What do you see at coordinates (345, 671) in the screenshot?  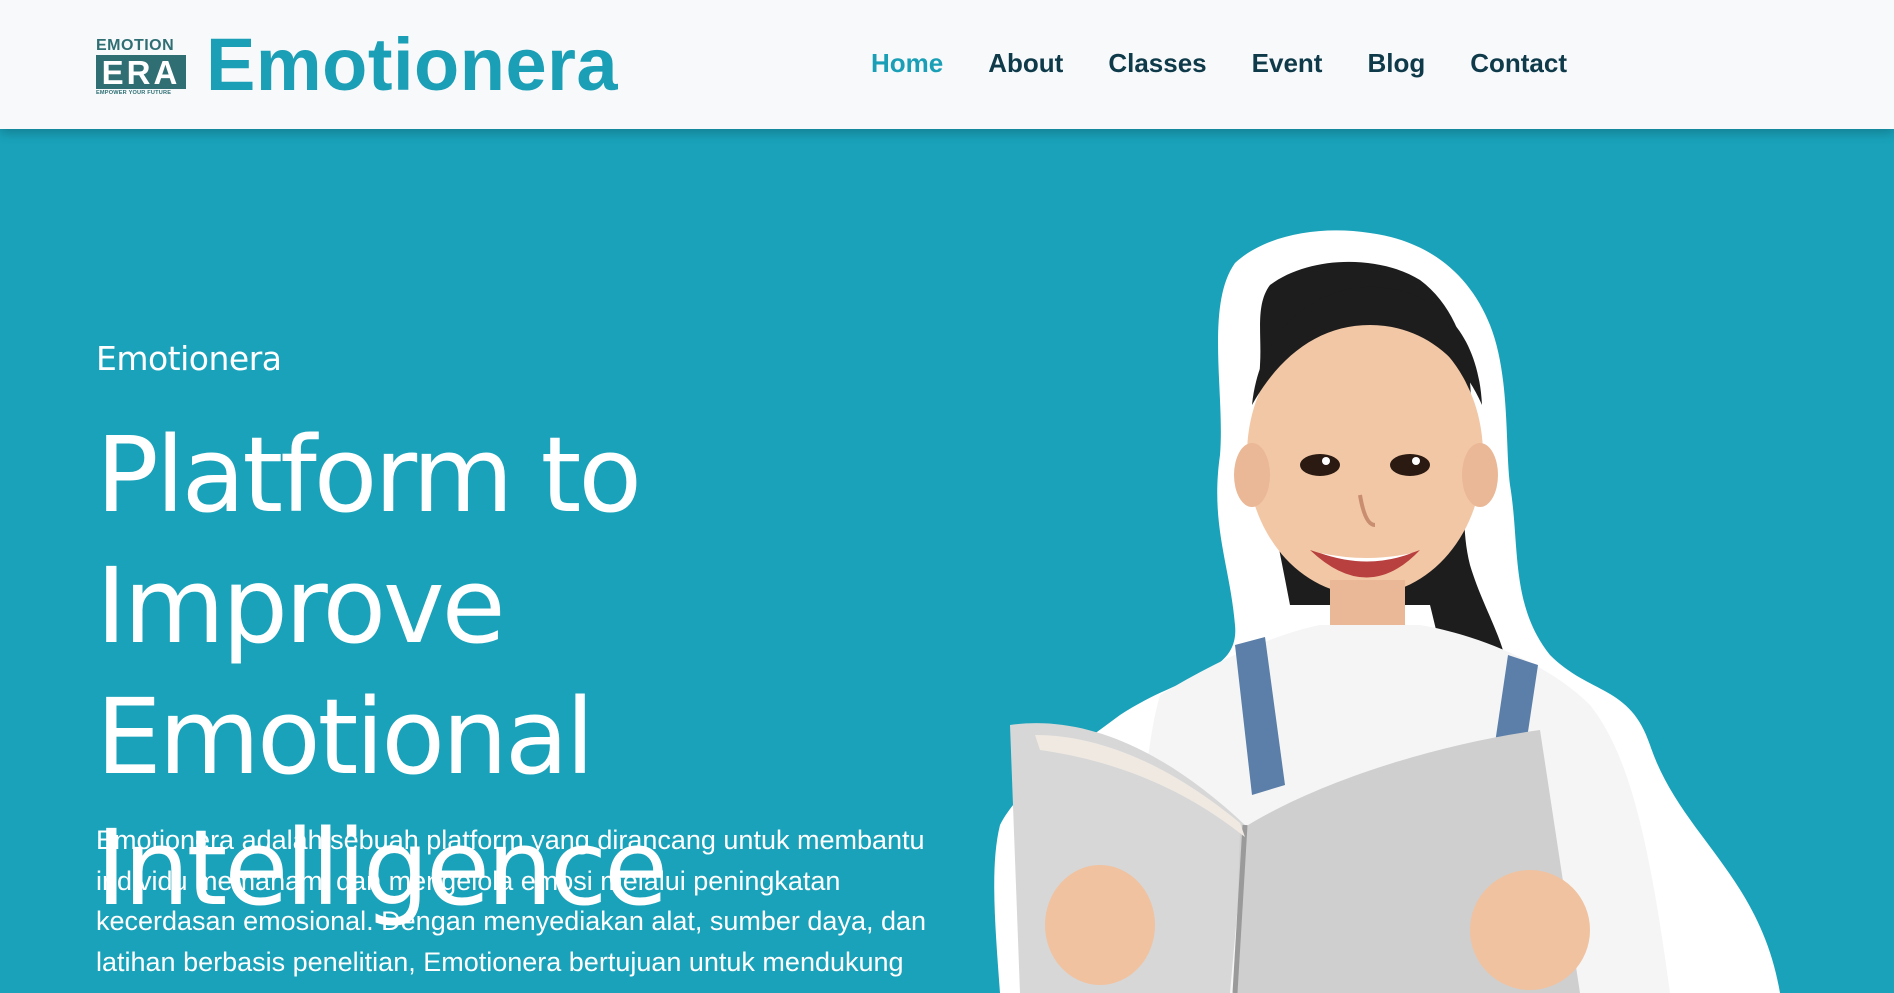 I see `hero-title-line: Improve Emotional` at bounding box center [345, 671].